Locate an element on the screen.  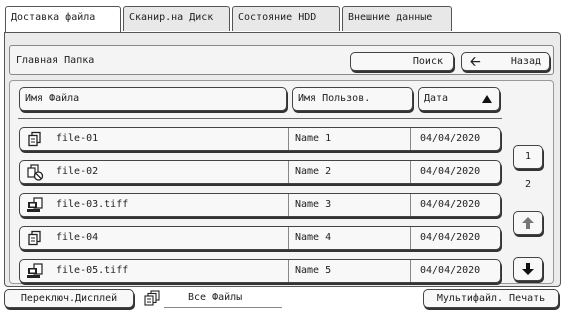
file-row: file-05.tiff Name 5 04/04/2020 is located at coordinates (260, 271).